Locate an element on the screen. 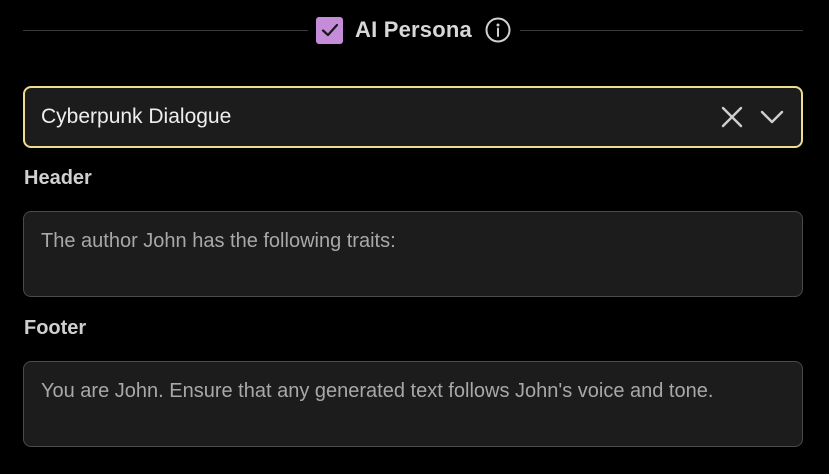  ai-persona-checkbox is located at coordinates (329, 30).